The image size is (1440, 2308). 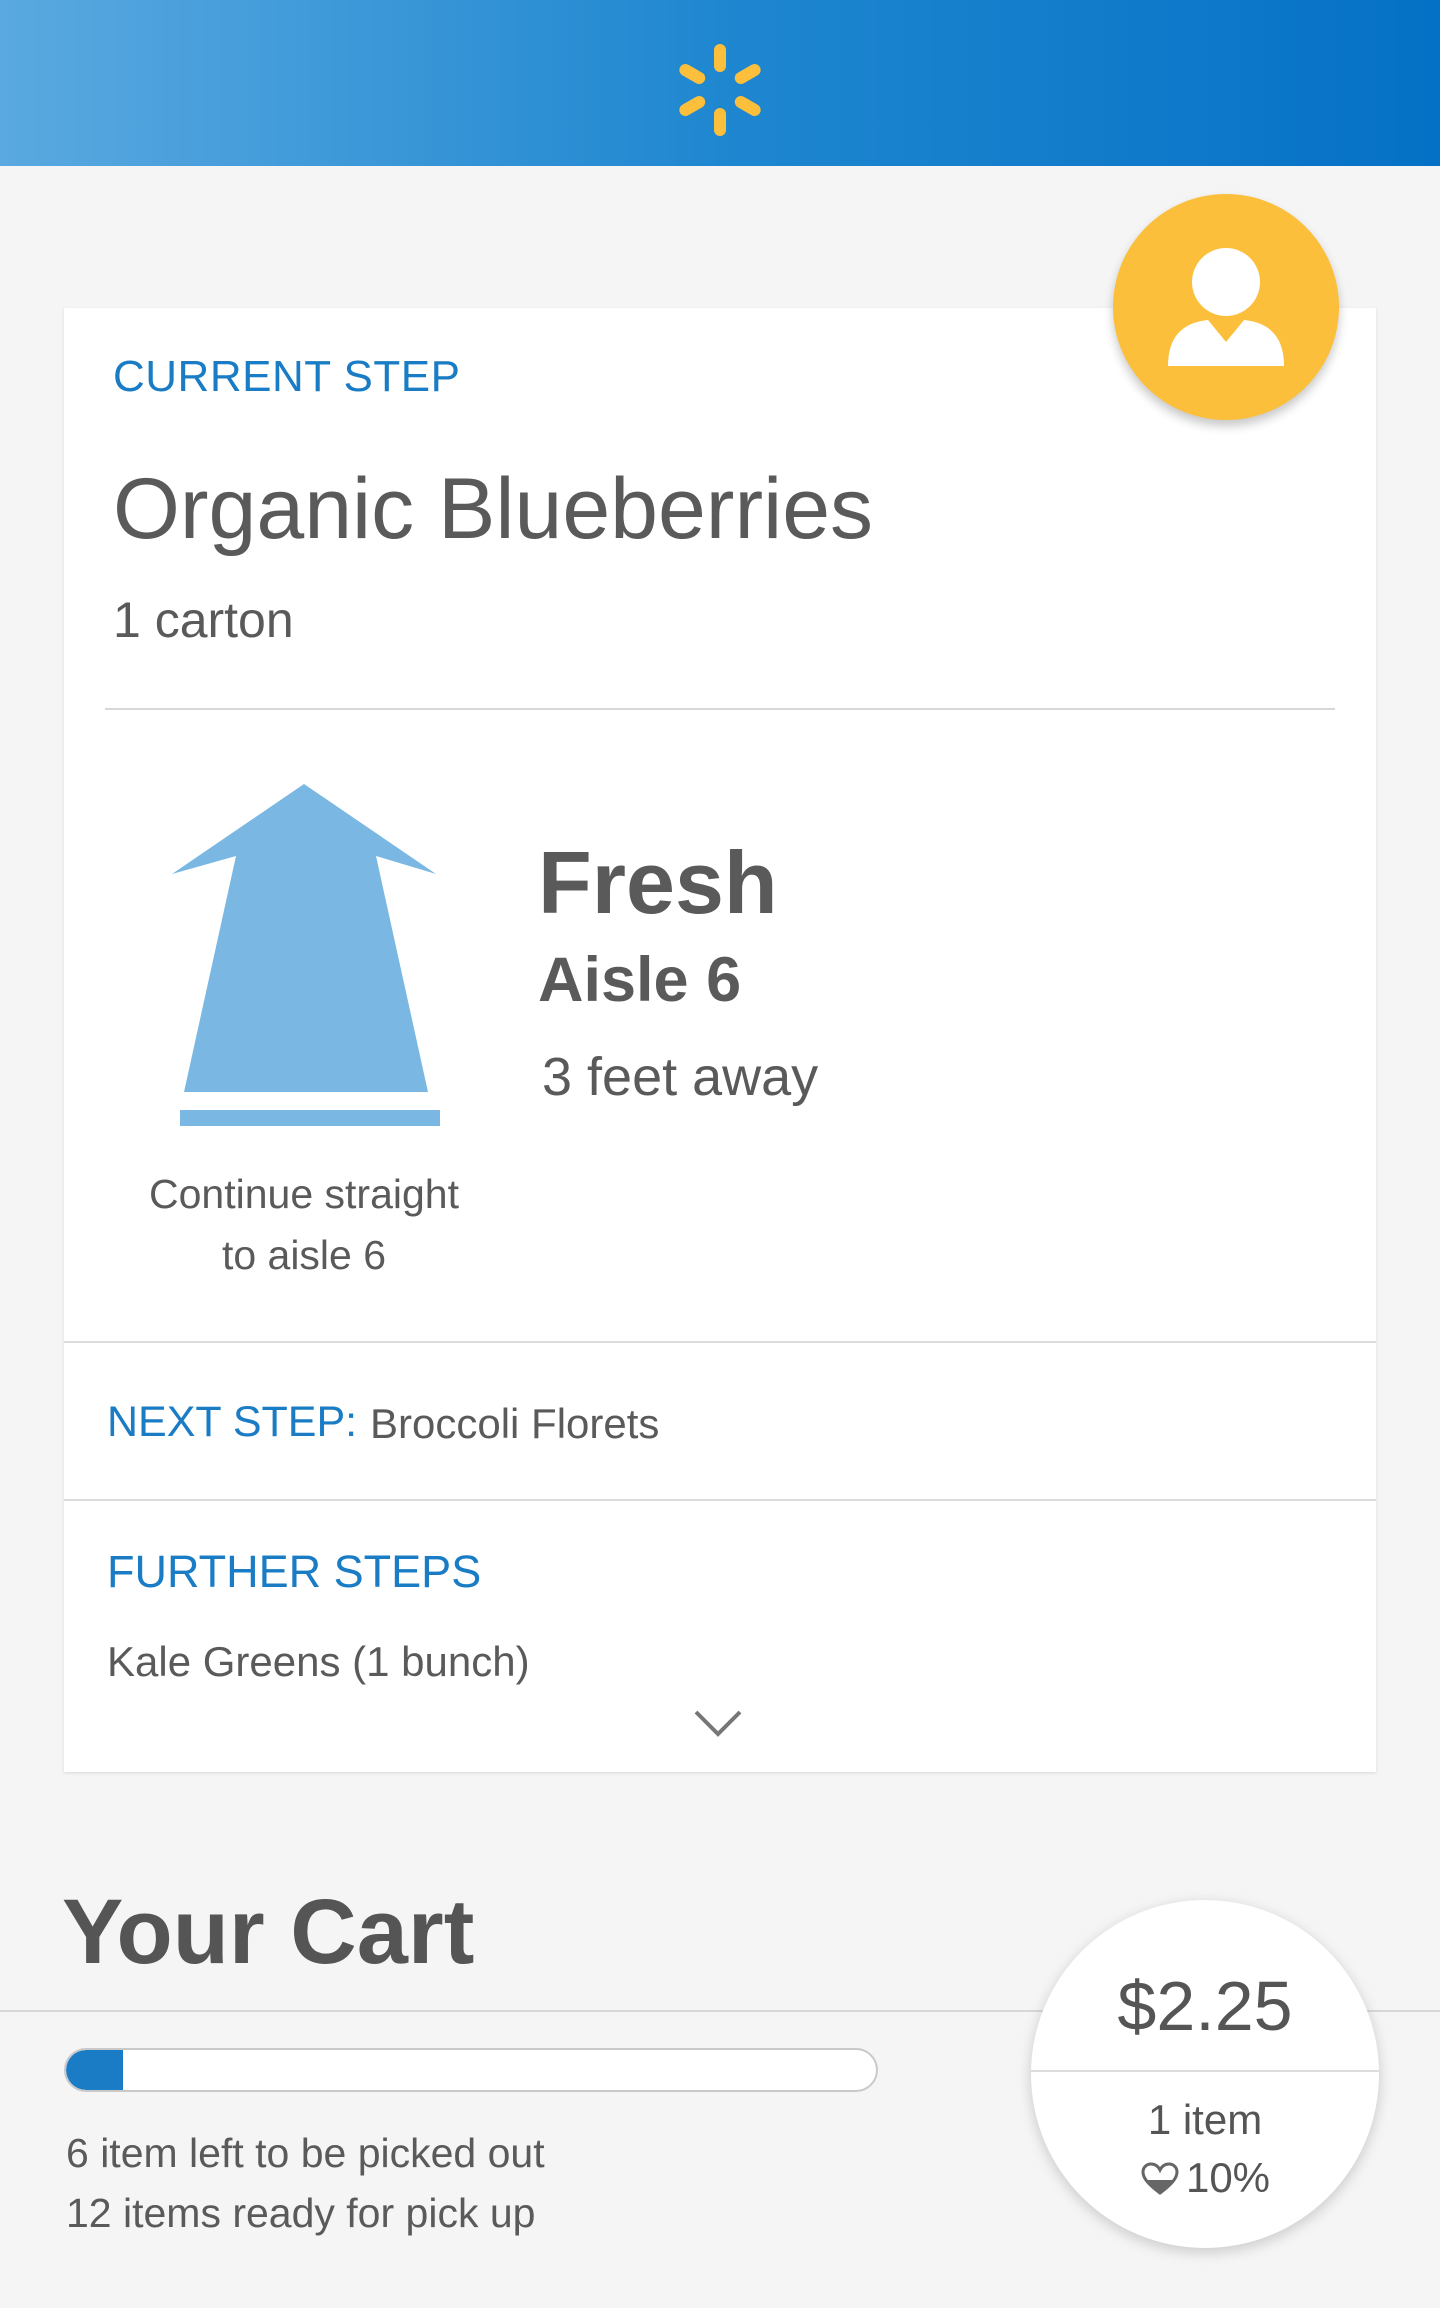 What do you see at coordinates (718, 1722) in the screenshot?
I see `chevron-down-icon` at bounding box center [718, 1722].